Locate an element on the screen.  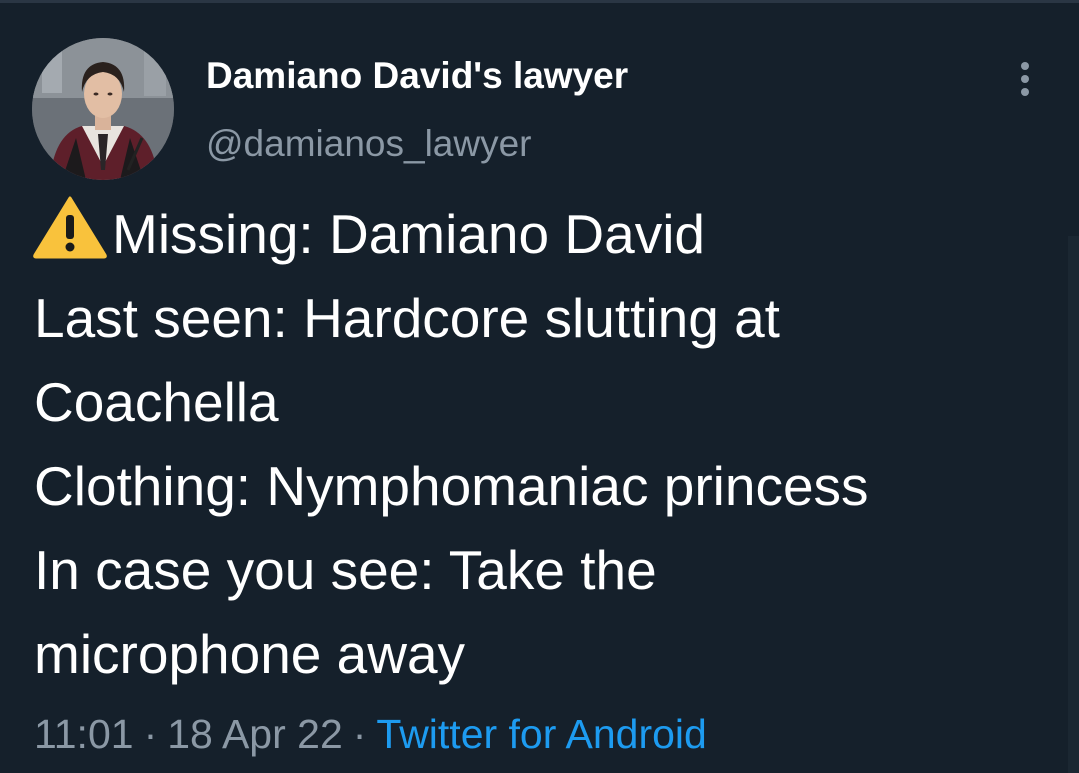
tweet-line: In case you see: Take the is located at coordinates (345, 570).